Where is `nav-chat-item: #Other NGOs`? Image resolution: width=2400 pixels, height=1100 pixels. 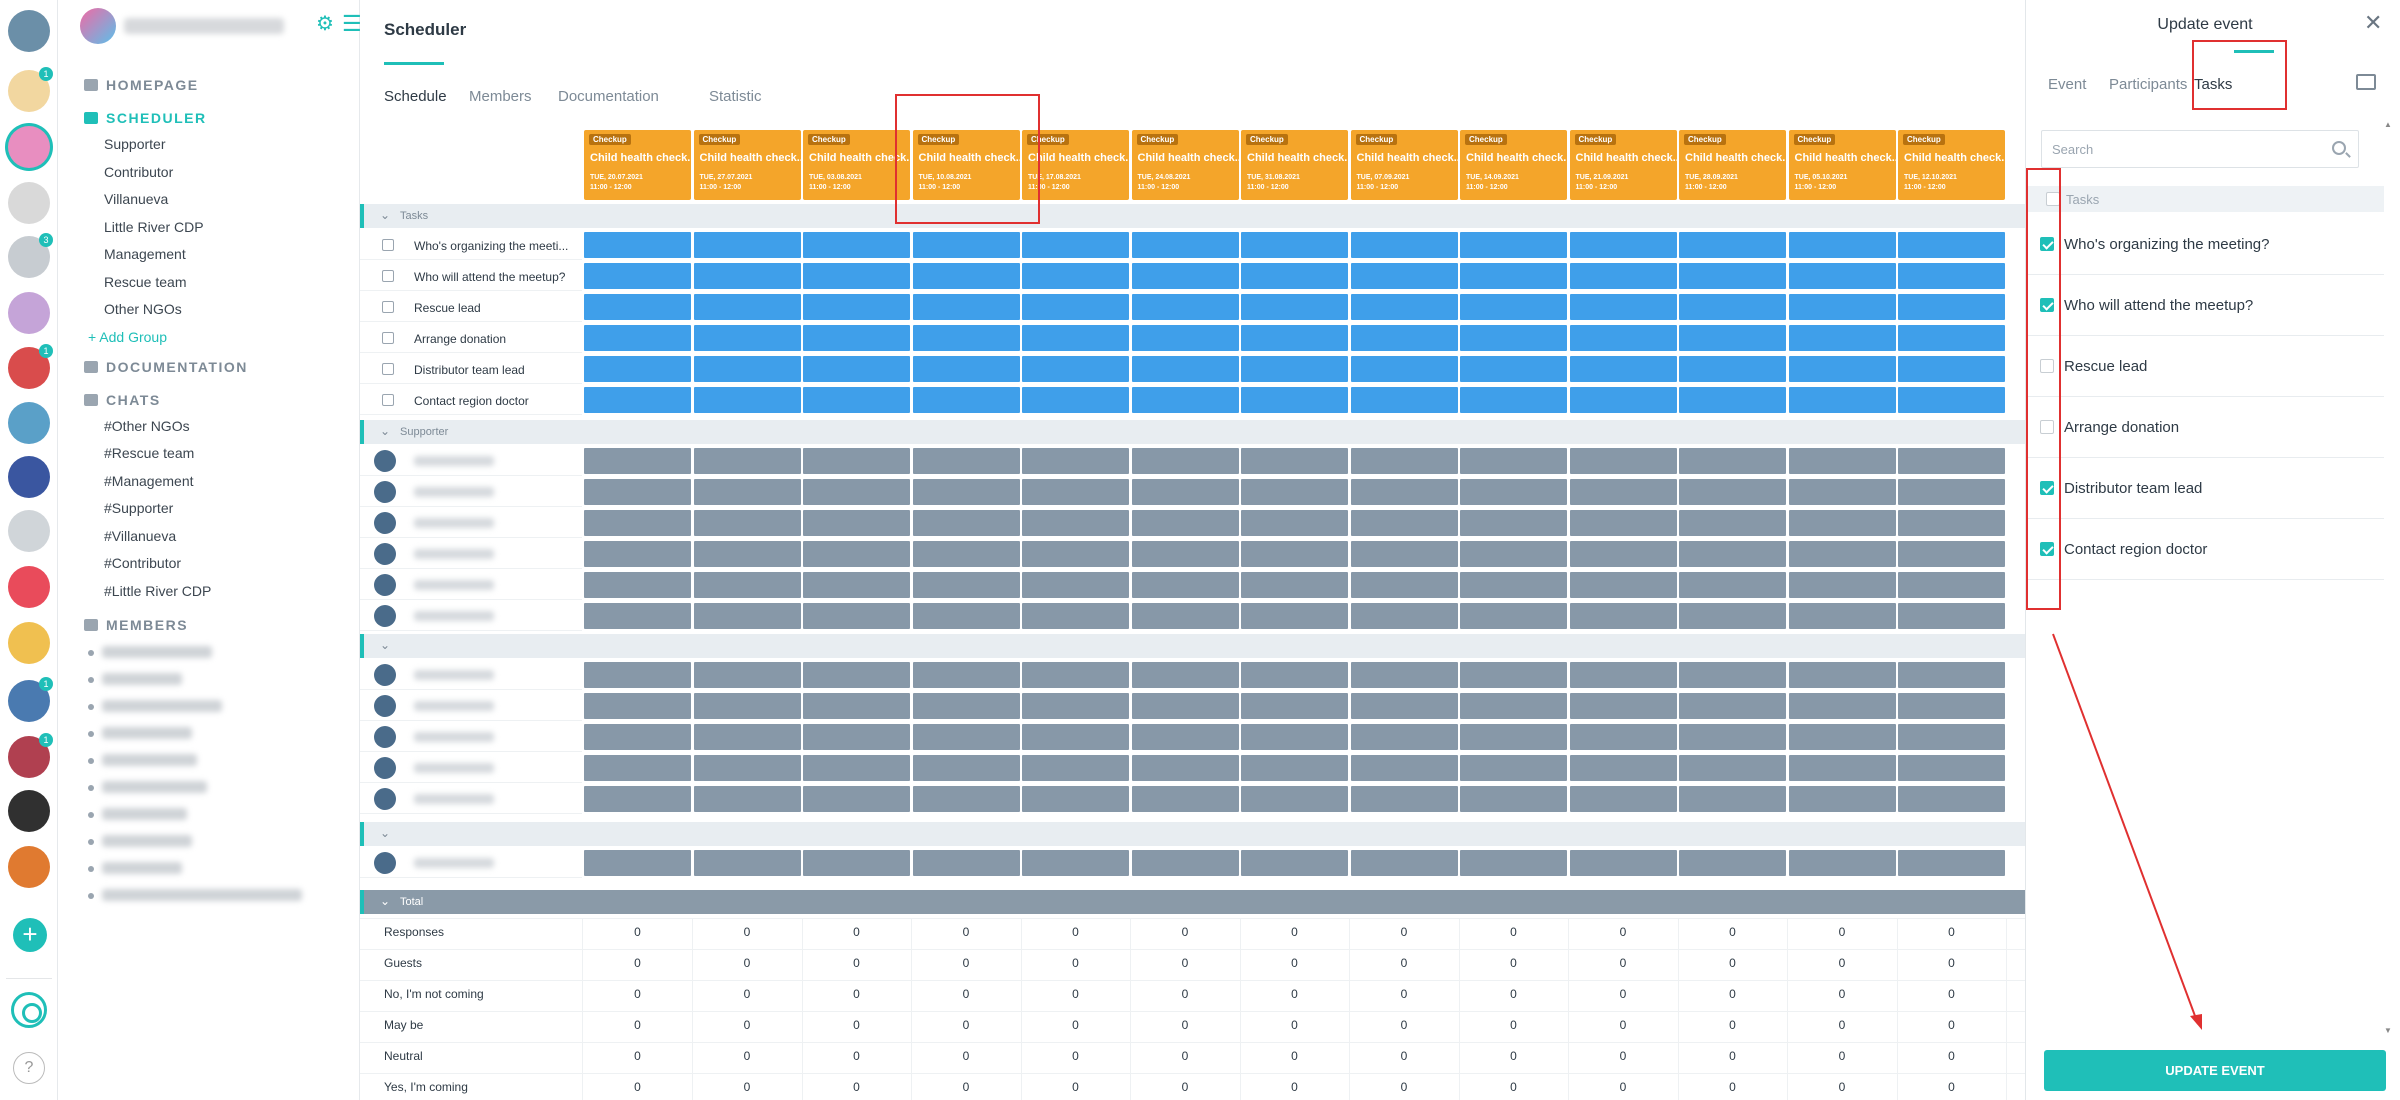 nav-chat-item: #Other NGOs is located at coordinates (147, 426).